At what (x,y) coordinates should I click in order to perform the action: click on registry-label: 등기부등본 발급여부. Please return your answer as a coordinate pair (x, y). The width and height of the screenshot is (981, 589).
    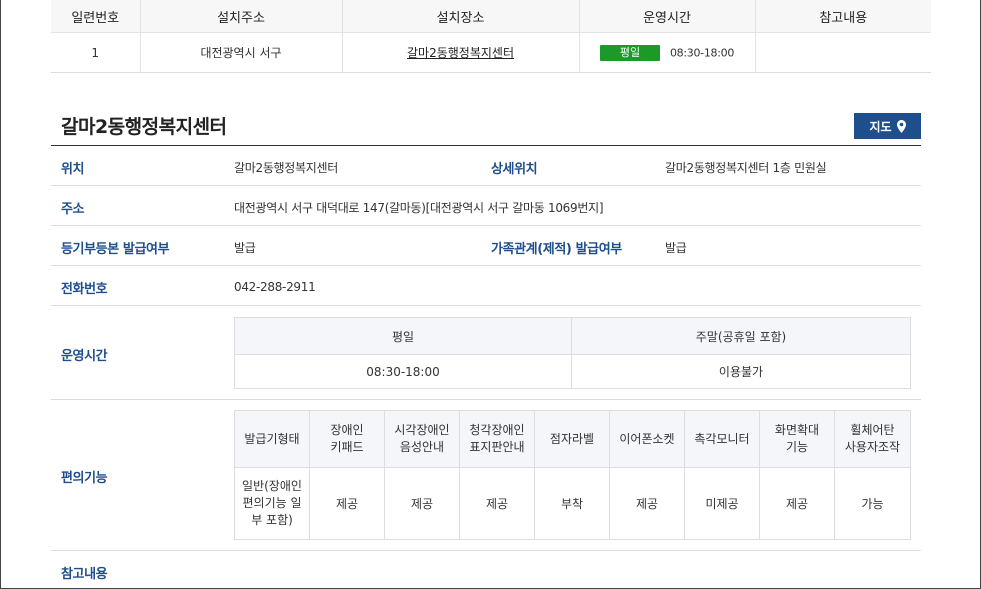
    Looking at the image, I should click on (115, 249).